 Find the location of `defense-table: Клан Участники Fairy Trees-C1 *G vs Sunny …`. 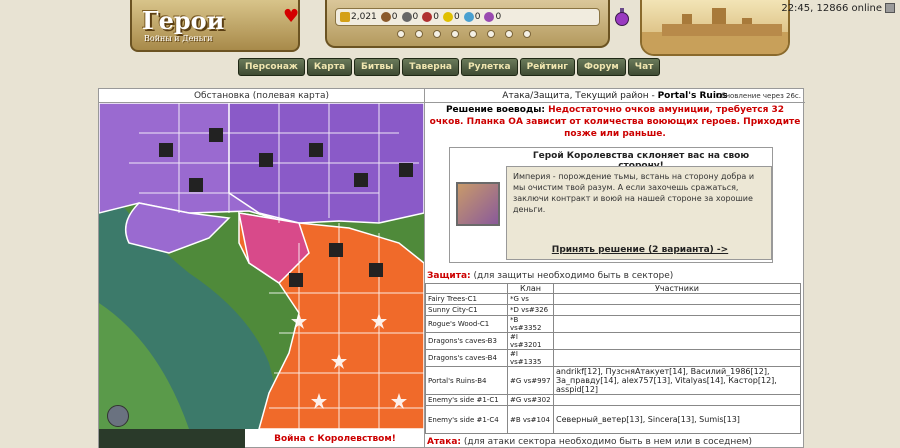

defense-table: Клан Участники Fairy Trees-C1 *G vs Sunny … is located at coordinates (613, 358).